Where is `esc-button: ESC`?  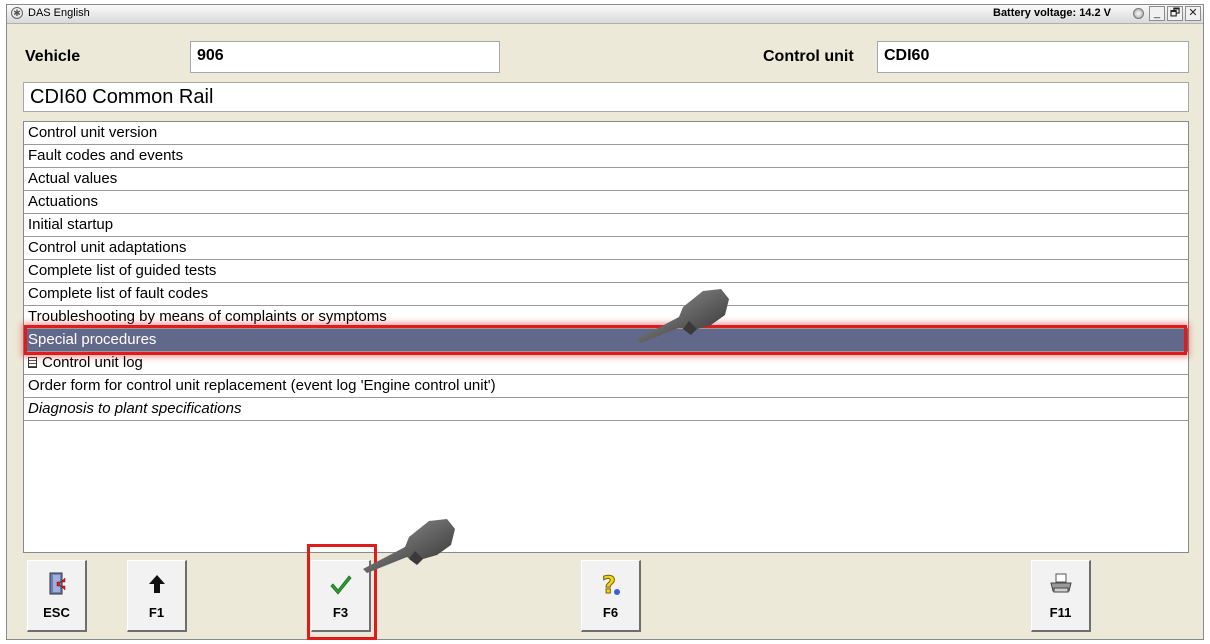 esc-button: ESC is located at coordinates (57, 596).